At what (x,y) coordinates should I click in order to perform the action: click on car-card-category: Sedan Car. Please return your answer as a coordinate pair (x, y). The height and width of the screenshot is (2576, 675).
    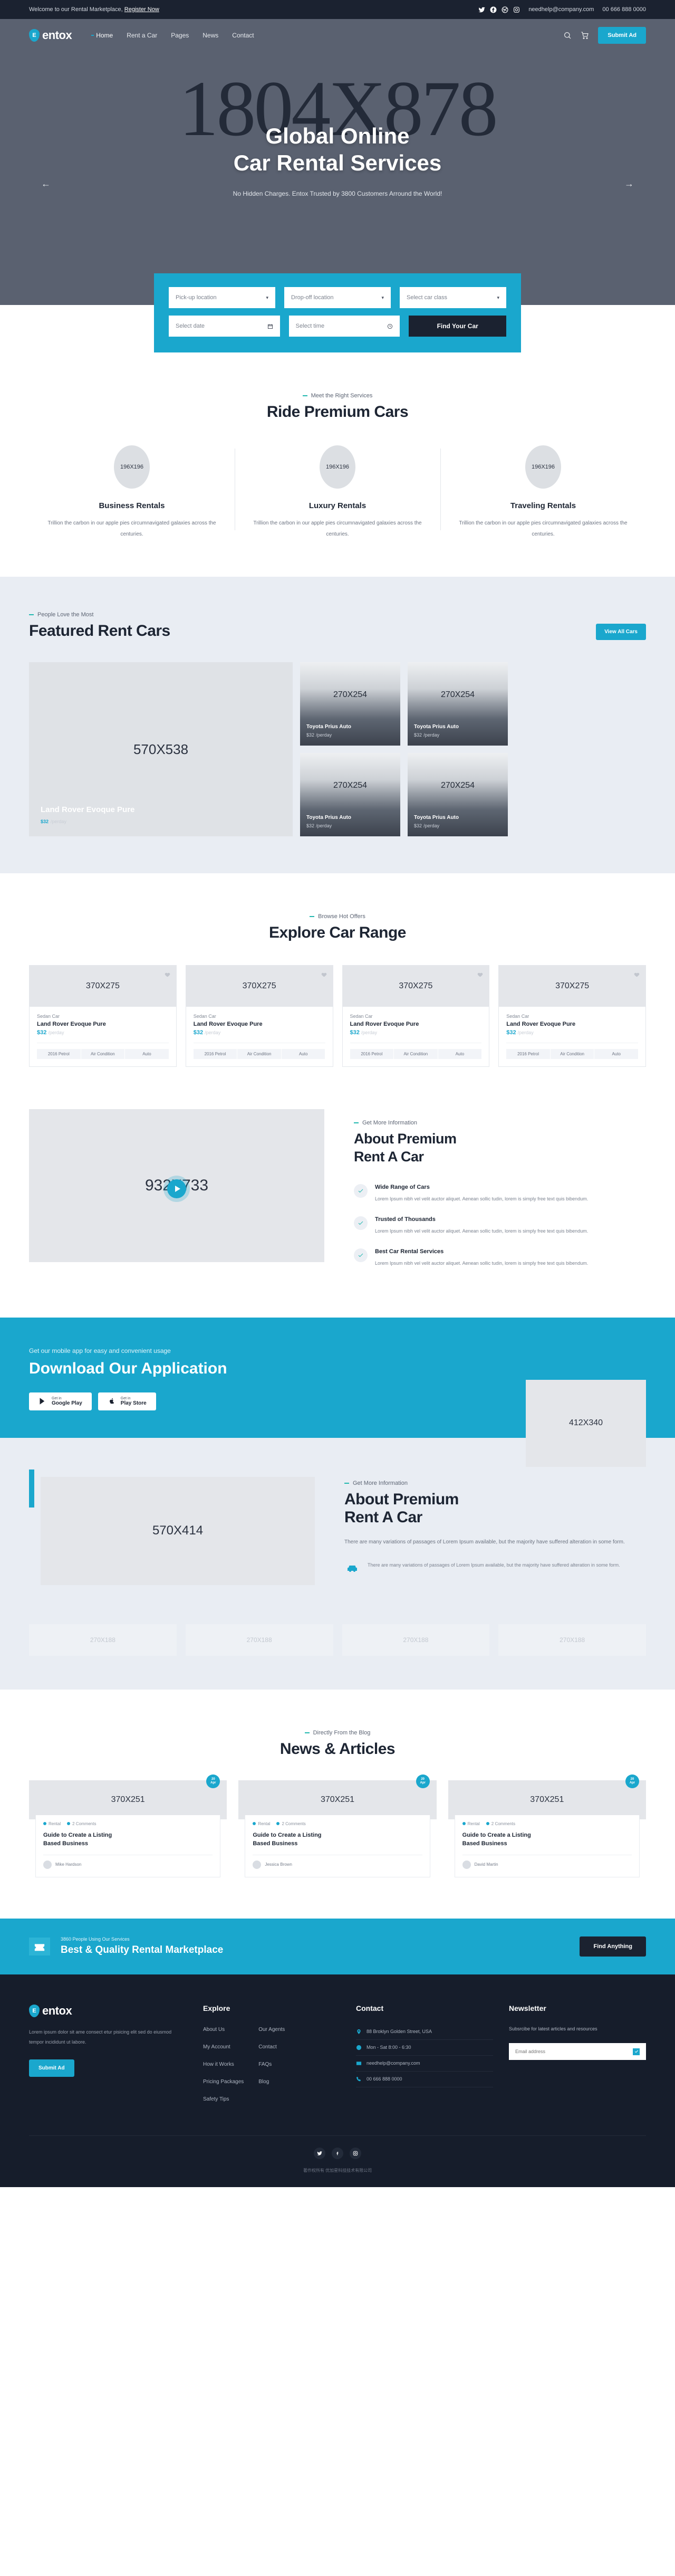
    Looking at the image, I should click on (48, 1016).